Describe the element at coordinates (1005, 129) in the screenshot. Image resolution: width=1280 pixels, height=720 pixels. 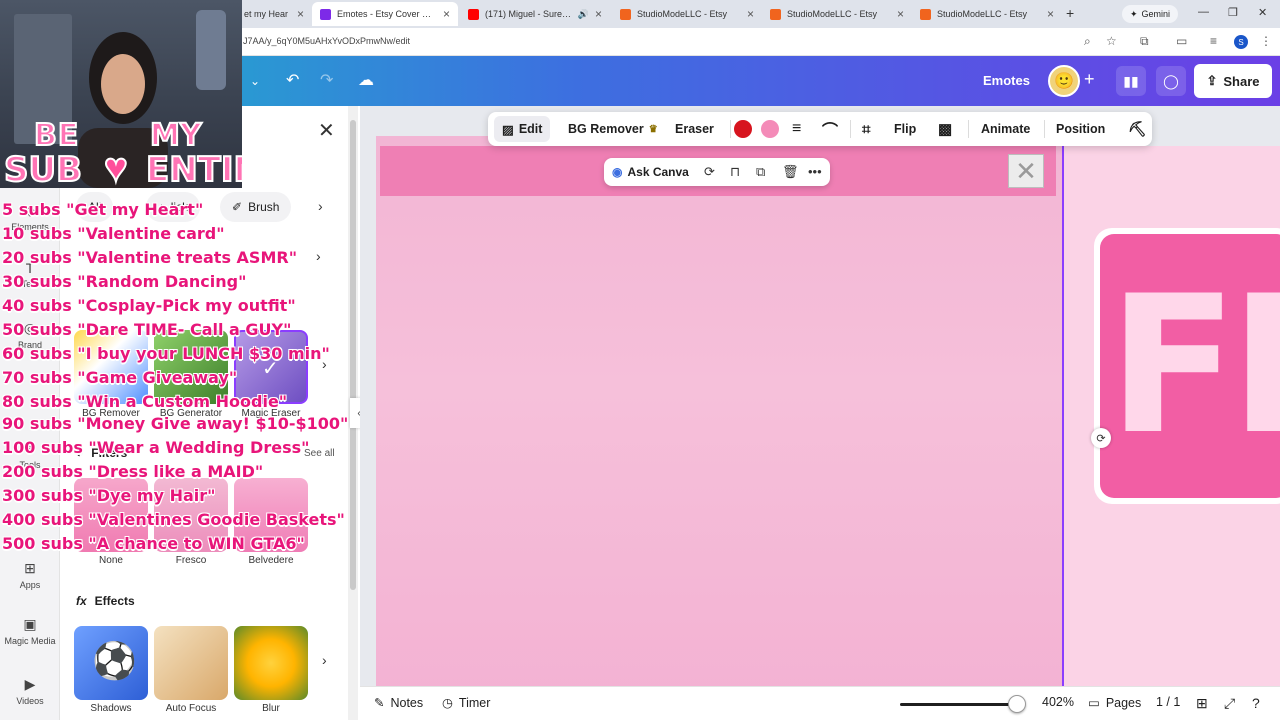
I see `animate-button: Animate` at that location.